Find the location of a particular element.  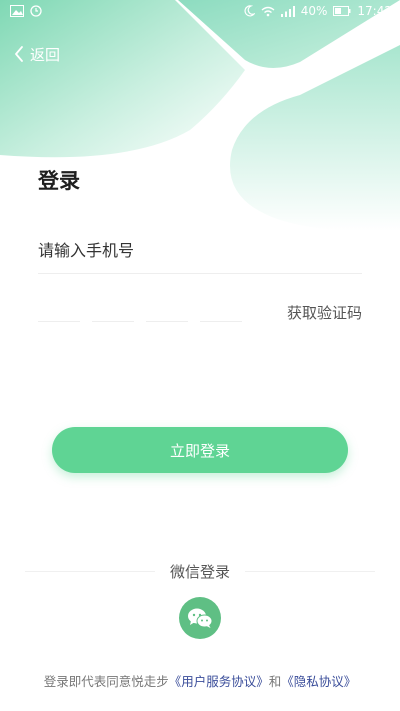

back-button: 返回 is located at coordinates (37, 54).